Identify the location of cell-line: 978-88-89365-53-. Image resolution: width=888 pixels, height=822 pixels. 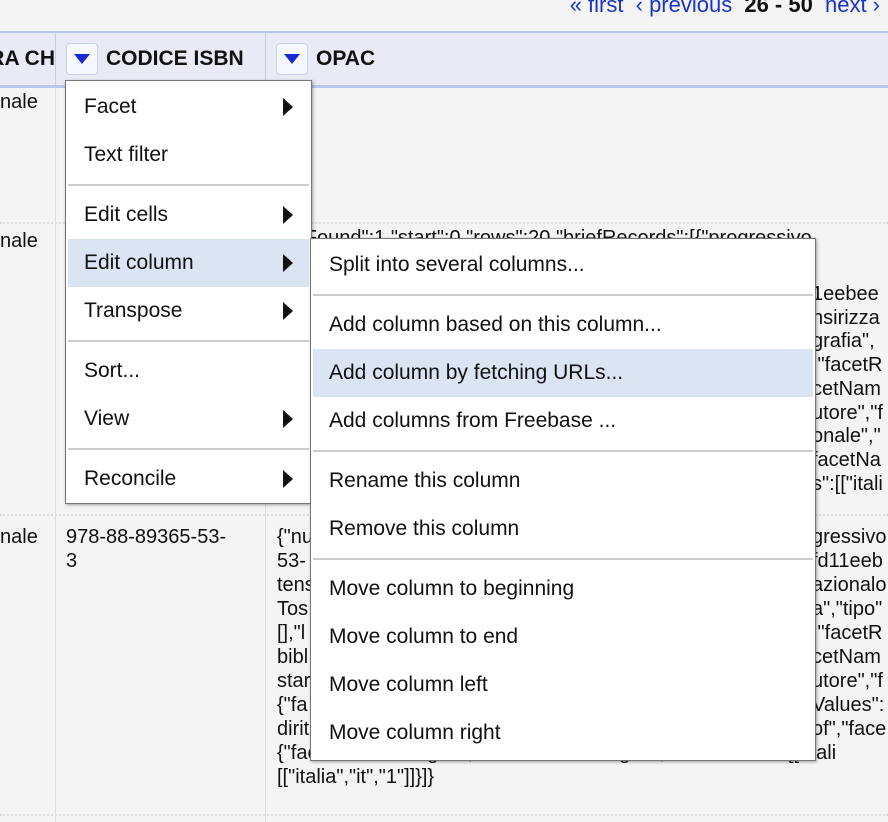
(146, 537).